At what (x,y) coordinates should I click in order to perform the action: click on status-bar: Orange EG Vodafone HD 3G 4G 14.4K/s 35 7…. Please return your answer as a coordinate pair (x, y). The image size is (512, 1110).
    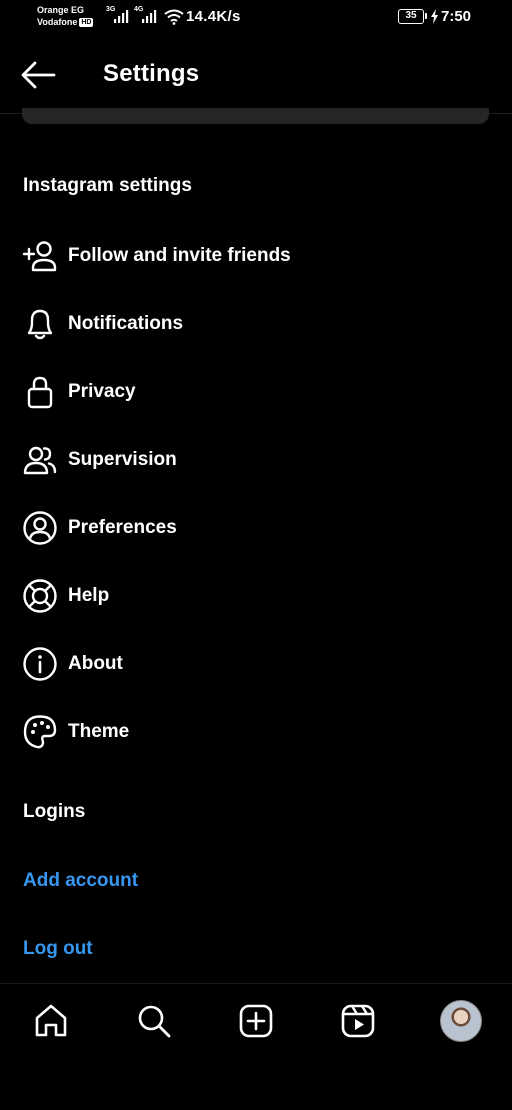
    Looking at the image, I should click on (256, 18).